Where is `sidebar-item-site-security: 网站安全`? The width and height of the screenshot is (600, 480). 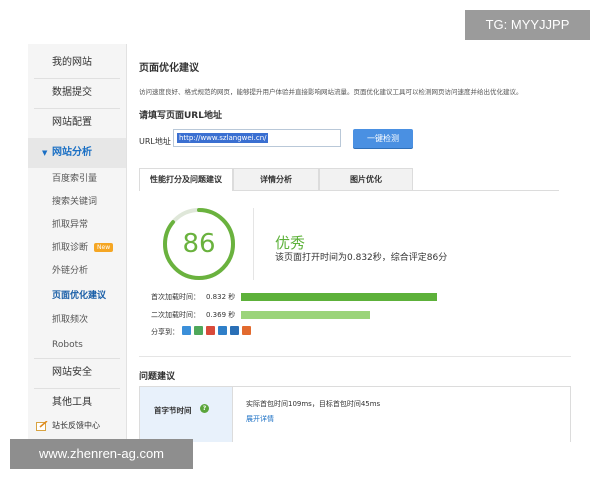 sidebar-item-site-security: 网站安全 is located at coordinates (77, 373).